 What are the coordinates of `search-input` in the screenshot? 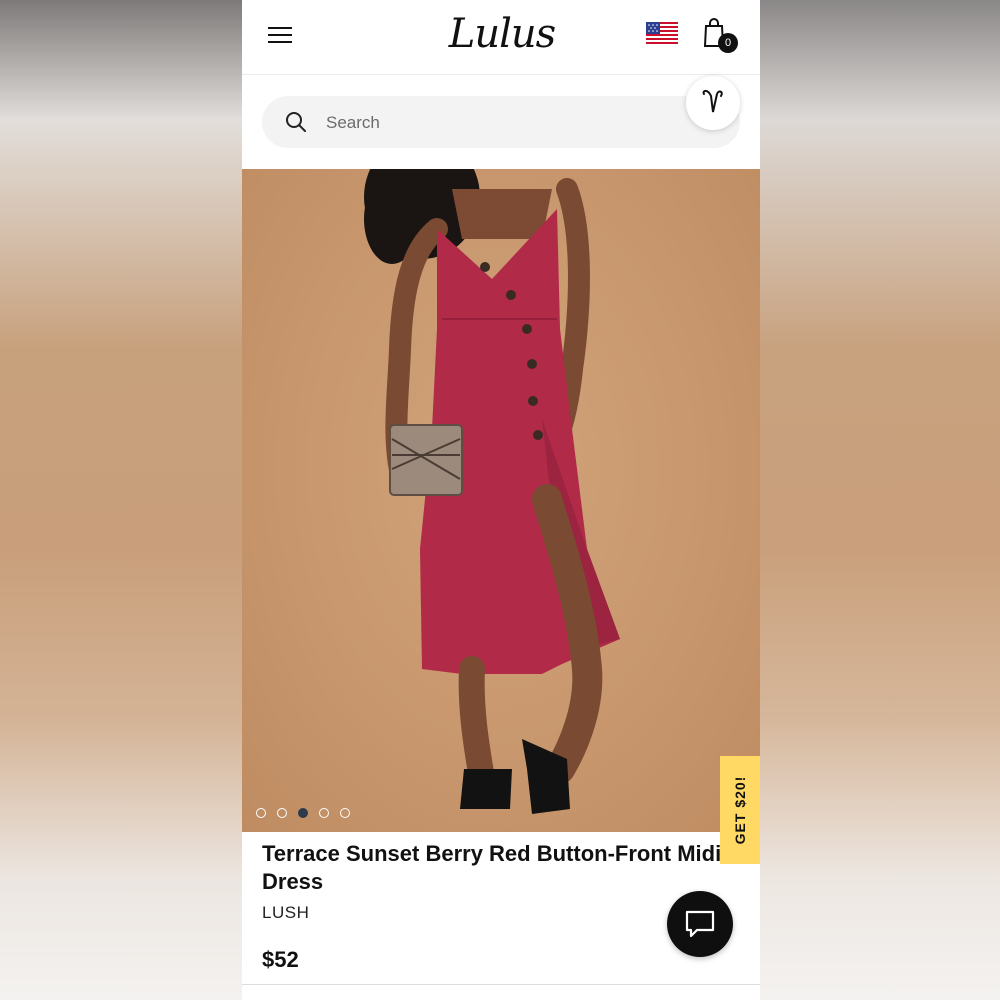 It's located at (496, 123).